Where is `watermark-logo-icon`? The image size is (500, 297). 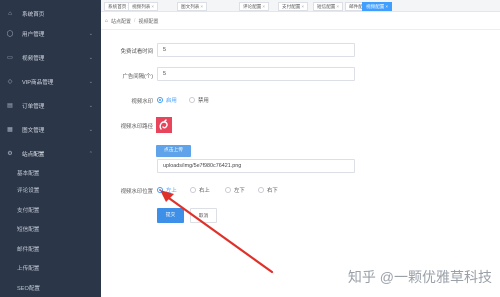
watermark-logo-icon is located at coordinates (164, 125).